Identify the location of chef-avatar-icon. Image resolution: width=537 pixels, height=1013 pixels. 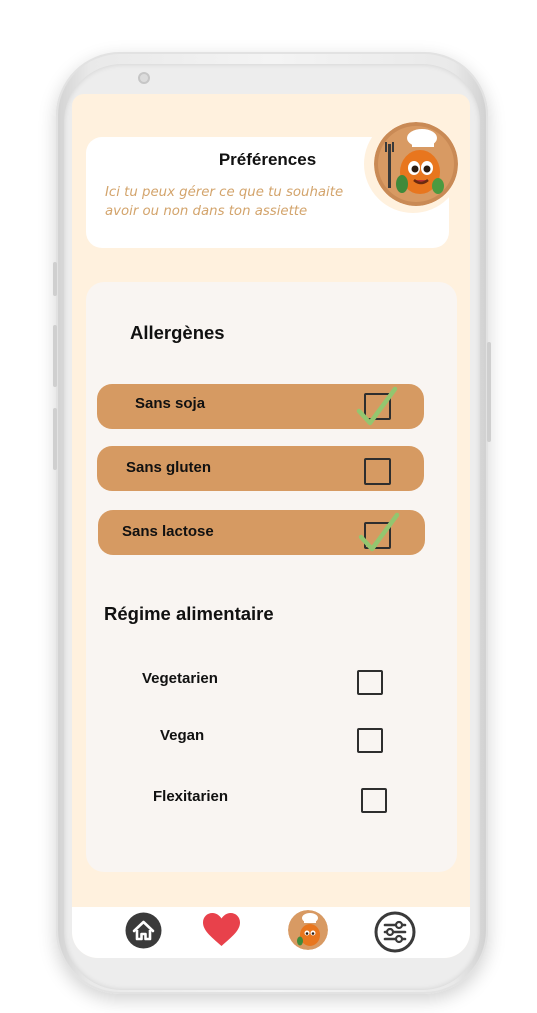
(308, 930).